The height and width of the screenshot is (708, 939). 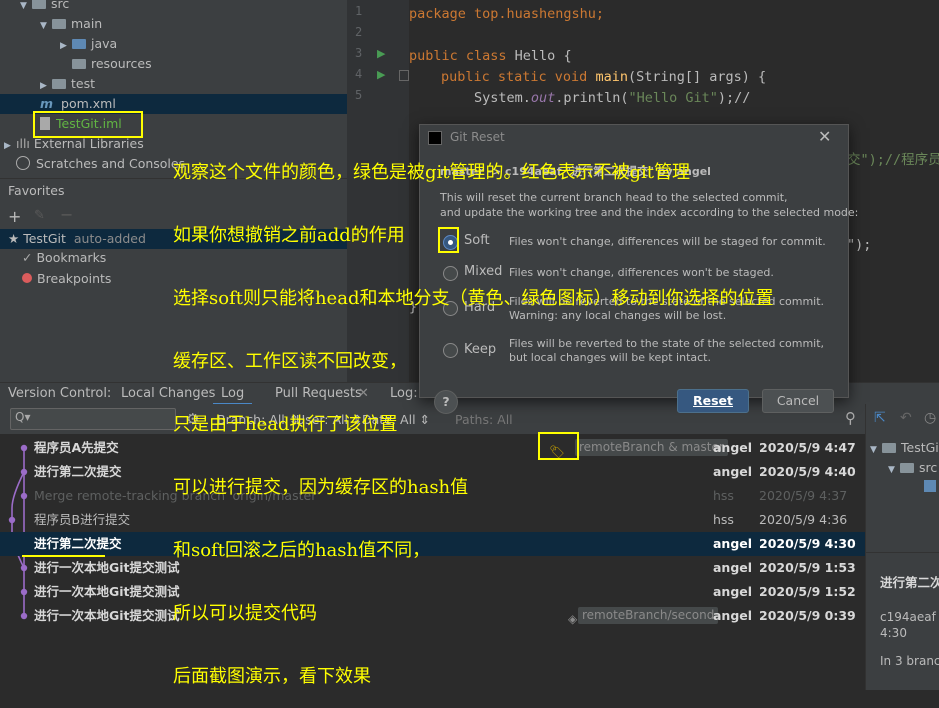 What do you see at coordinates (930, 418) in the screenshot?
I see `clock-icon: ◷` at bounding box center [930, 418].